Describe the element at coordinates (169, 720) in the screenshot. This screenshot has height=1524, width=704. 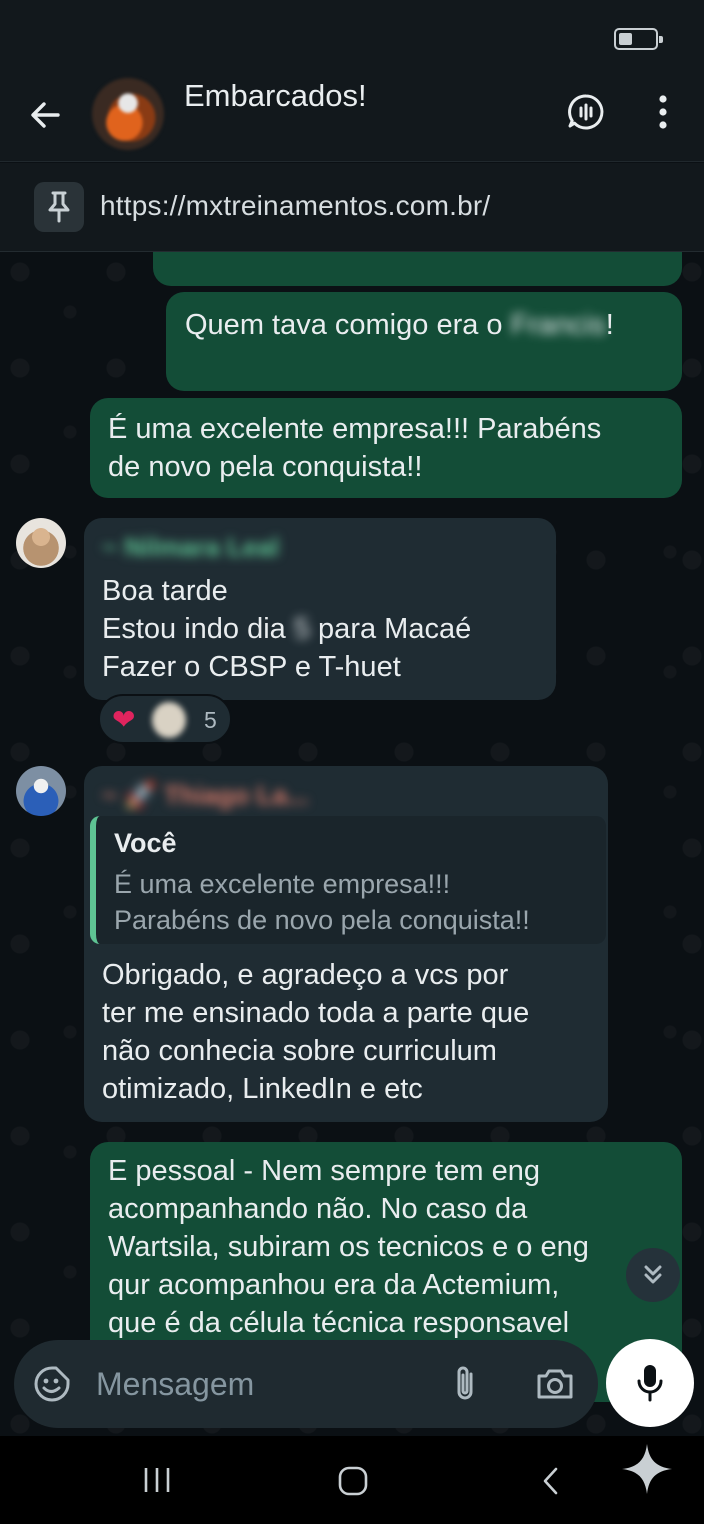
I see `redacted-reaction-icon` at that location.